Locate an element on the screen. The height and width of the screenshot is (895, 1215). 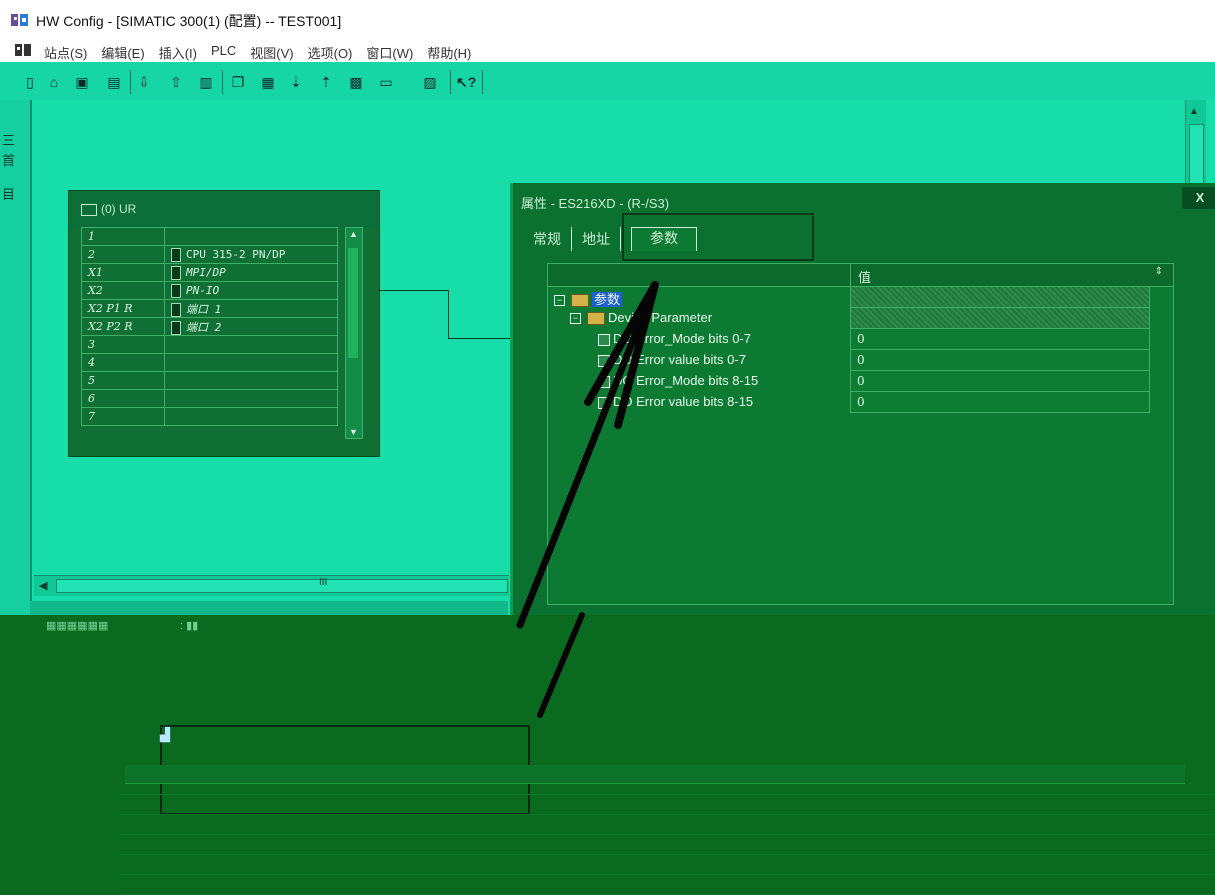
rack-slot-number: 6 is located at coordinates (123, 398).